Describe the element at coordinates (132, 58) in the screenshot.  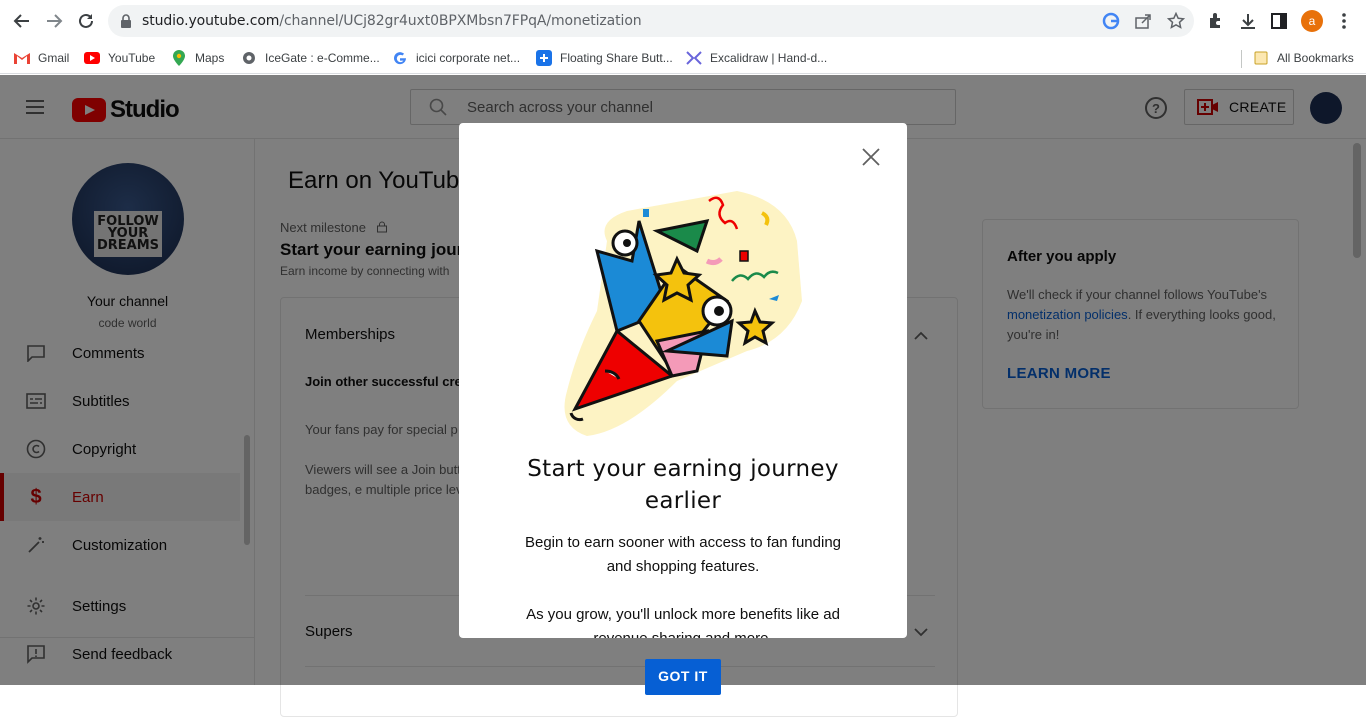
I see `bookmark-label: YouTube` at that location.